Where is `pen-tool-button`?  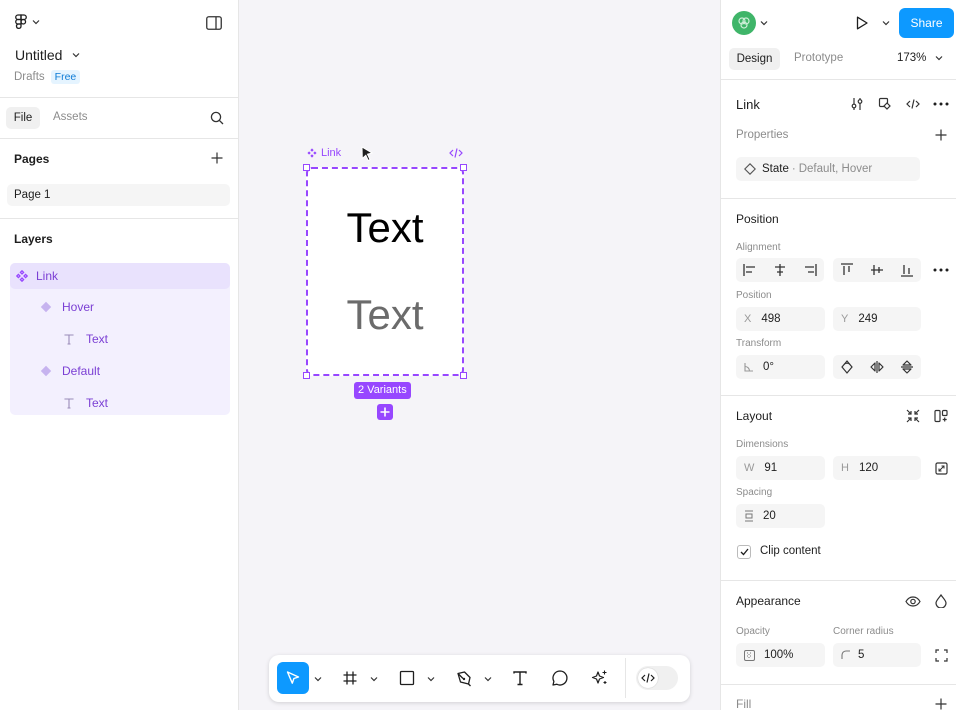
pen-tool-button is located at coordinates (464, 678).